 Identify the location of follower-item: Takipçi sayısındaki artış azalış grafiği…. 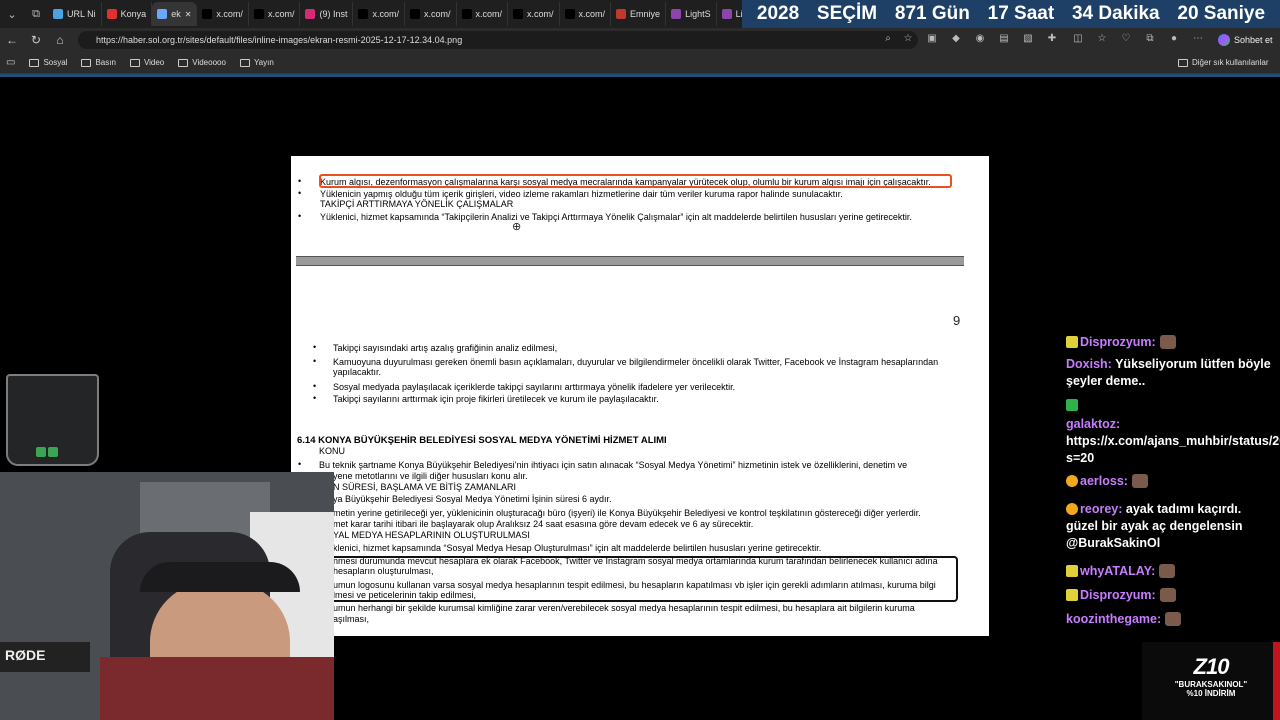
(445, 348).